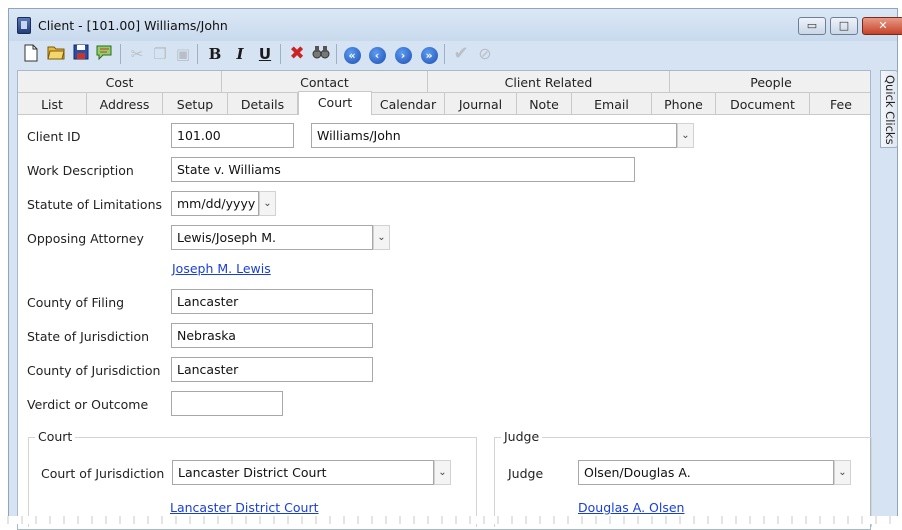  Describe the element at coordinates (56, 54) in the screenshot. I see `open-folder-icon` at that location.